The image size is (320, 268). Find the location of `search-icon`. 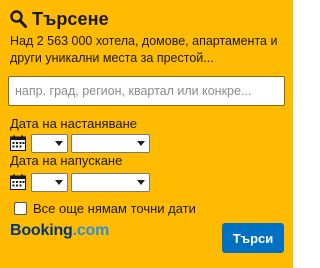

search-icon is located at coordinates (18, 19).